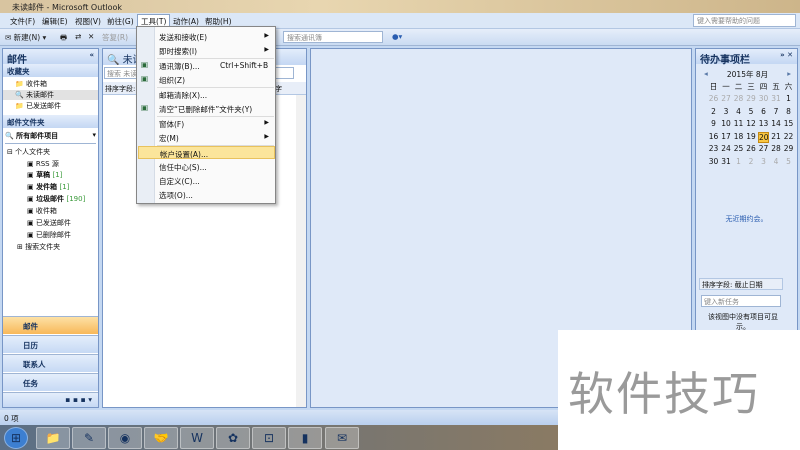 This screenshot has width=800, height=450. I want to click on network-app-icon: ⊡, so click(269, 438).